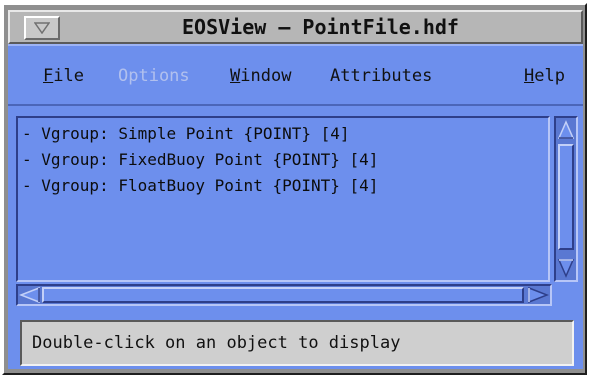 This screenshot has width=591, height=380. I want to click on menu-window: Window, so click(260, 76).